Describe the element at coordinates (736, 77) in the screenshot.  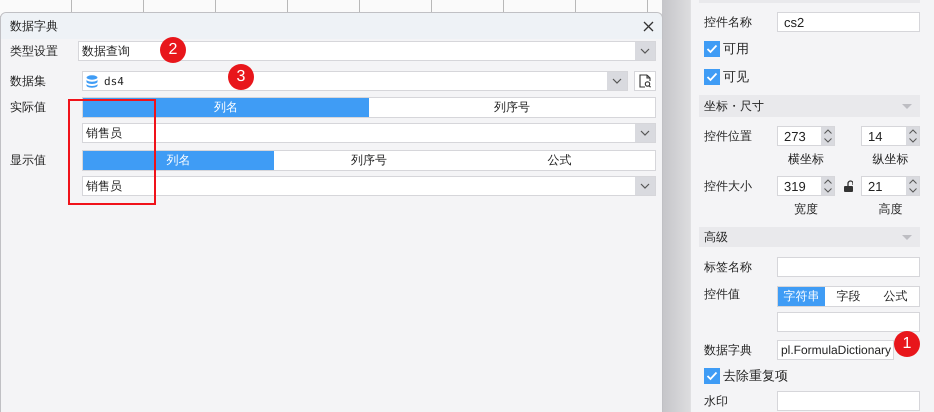
I see `checkbox-label: 可见` at that location.